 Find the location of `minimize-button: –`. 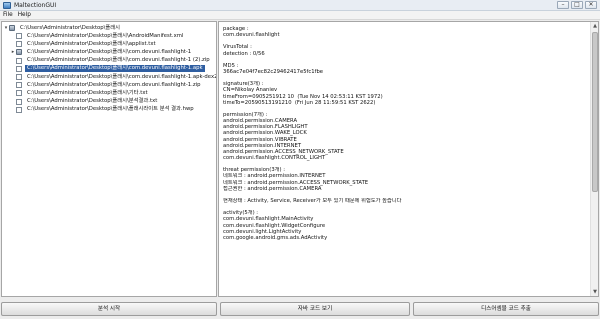

minimize-button: – is located at coordinates (563, 5).